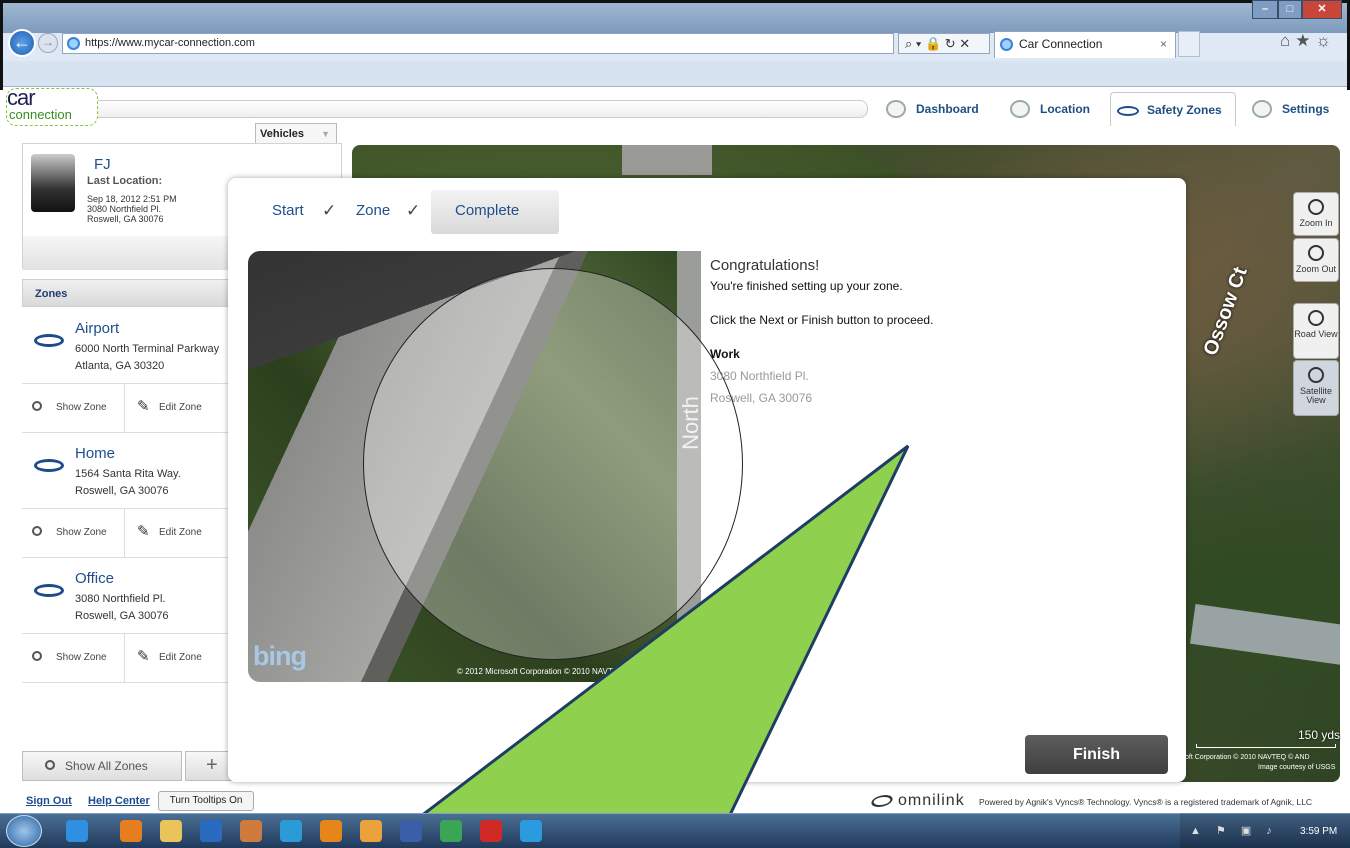  What do you see at coordinates (125, 181) in the screenshot?
I see `last-location-label: Last Location:` at bounding box center [125, 181].